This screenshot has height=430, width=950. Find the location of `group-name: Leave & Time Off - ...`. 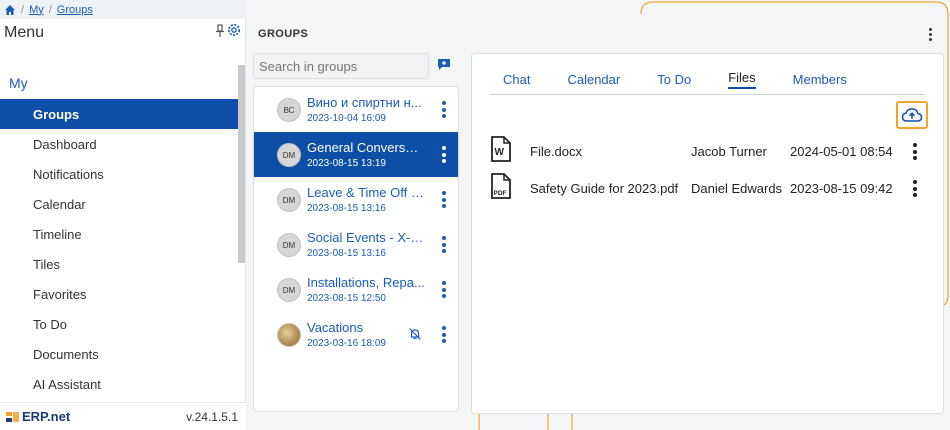

group-name: Leave & Time Off - ... is located at coordinates (366, 192).